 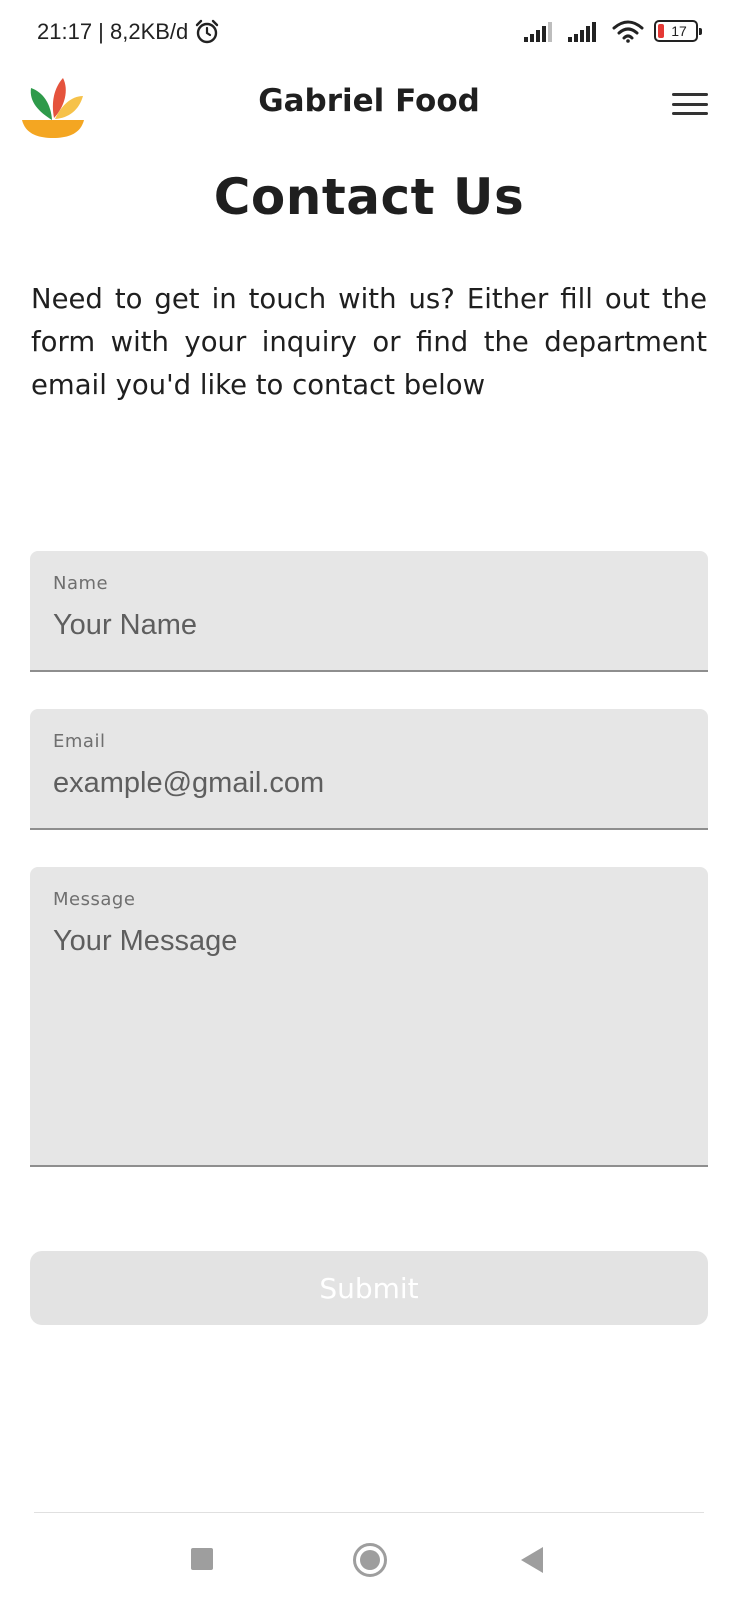 I want to click on app-title: Gabriel Food, so click(x=369, y=101).